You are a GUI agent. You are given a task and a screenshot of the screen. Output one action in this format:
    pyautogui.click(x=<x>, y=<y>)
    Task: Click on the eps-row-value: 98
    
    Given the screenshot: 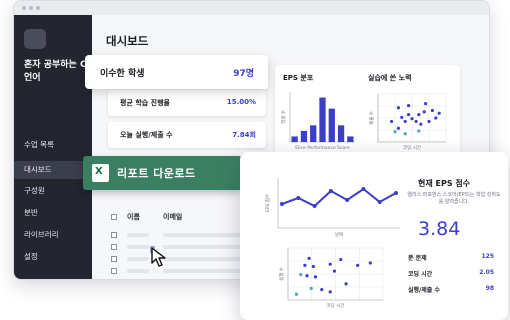 What is the action you would take?
    pyautogui.click(x=489, y=288)
    